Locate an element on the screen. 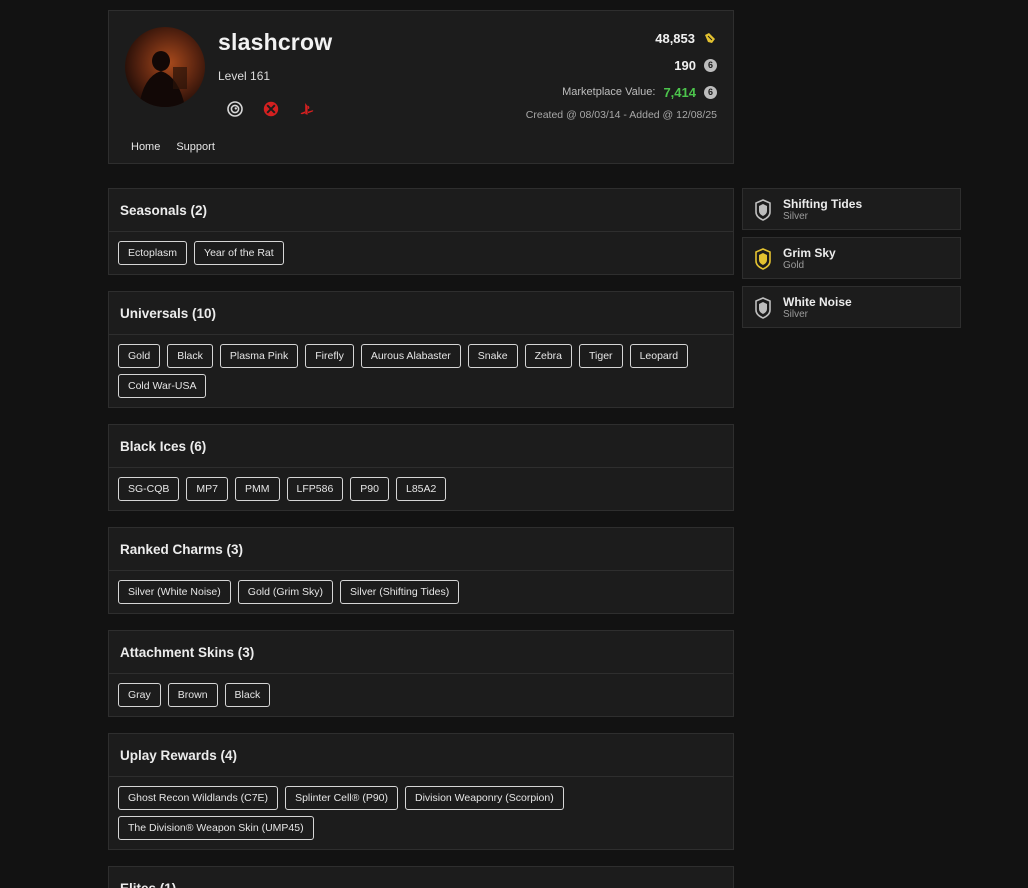  account-dates: Created @ 08/03/14 - Added @ 12/08/25 is located at coordinates (621, 115).